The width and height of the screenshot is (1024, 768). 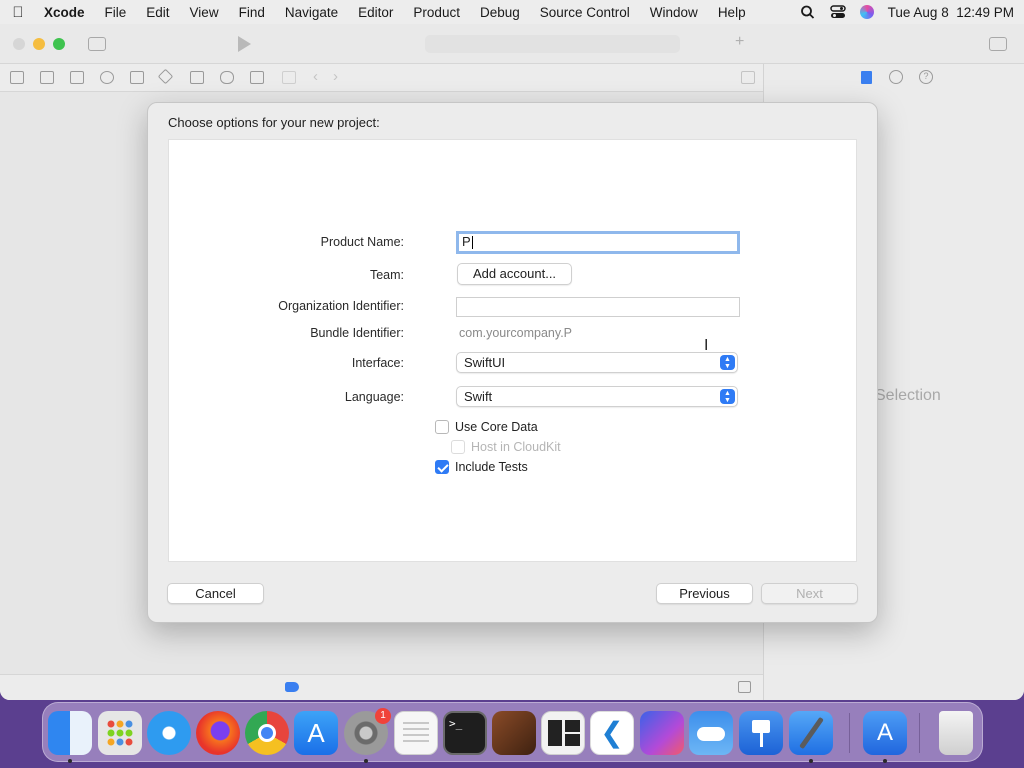 I want to click on weather-icon, so click(x=711, y=733).